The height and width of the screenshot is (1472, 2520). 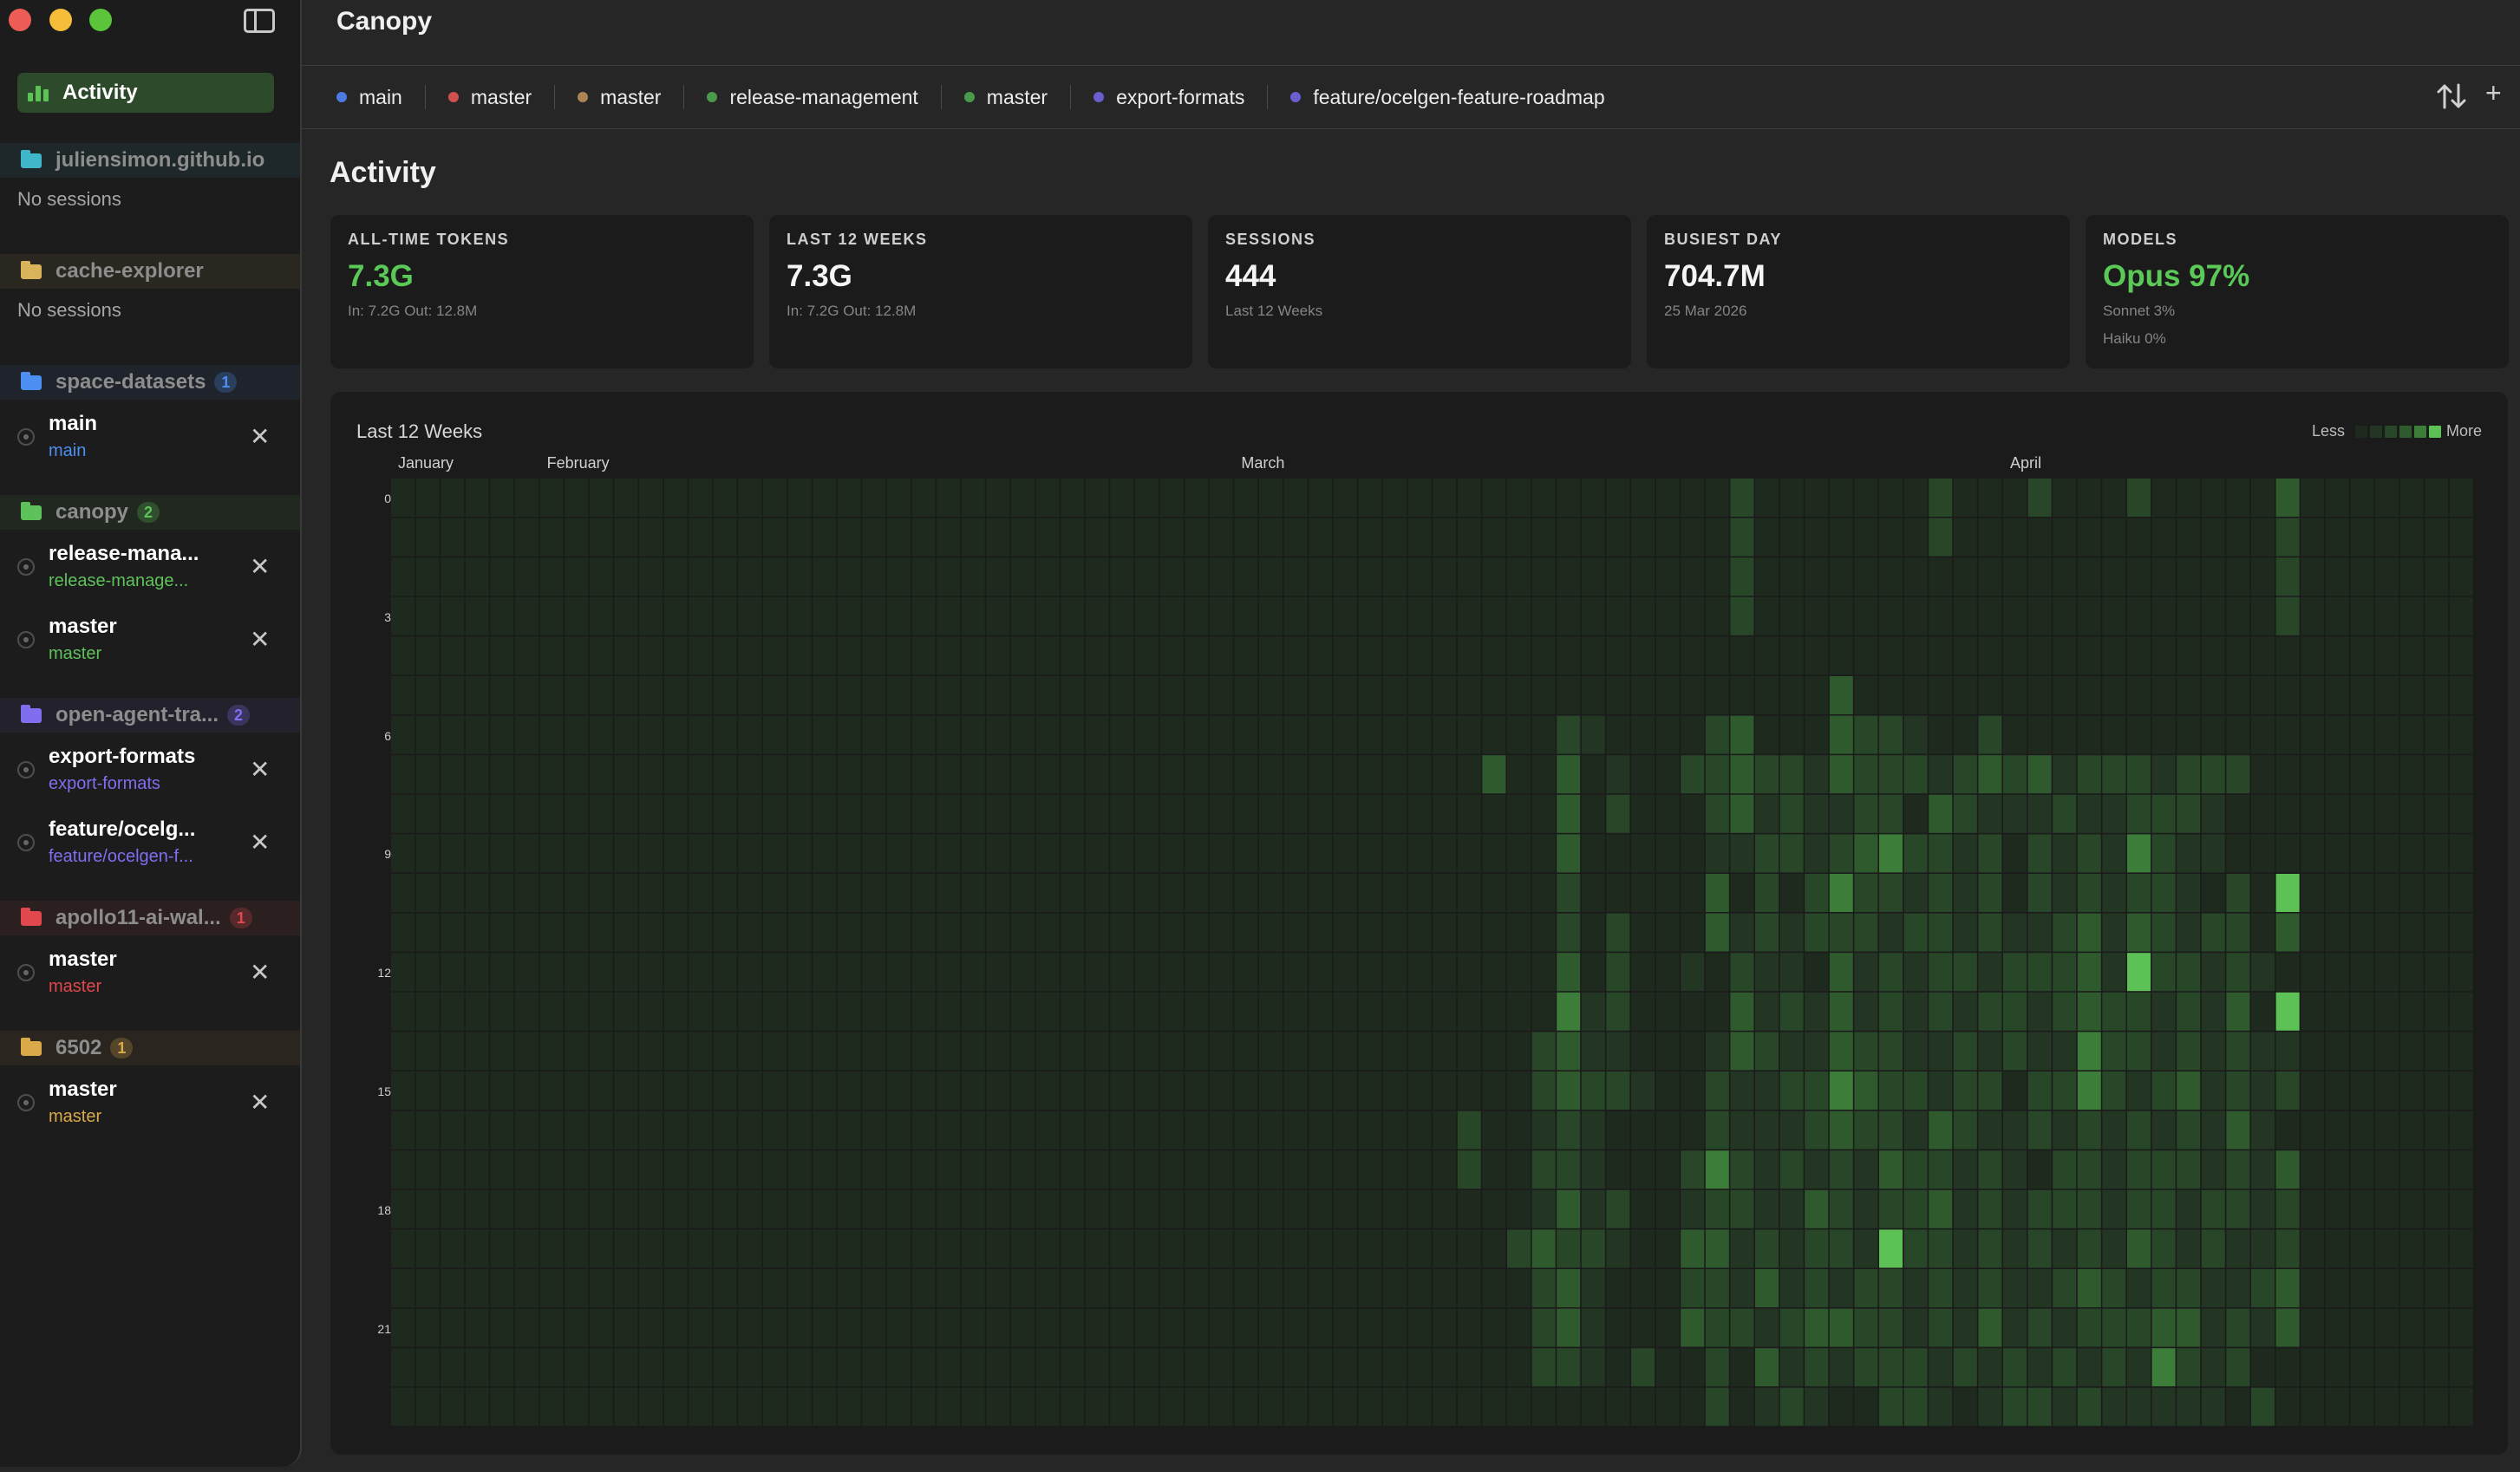 I want to click on project-group-header: cache-explorer, so click(x=150, y=271).